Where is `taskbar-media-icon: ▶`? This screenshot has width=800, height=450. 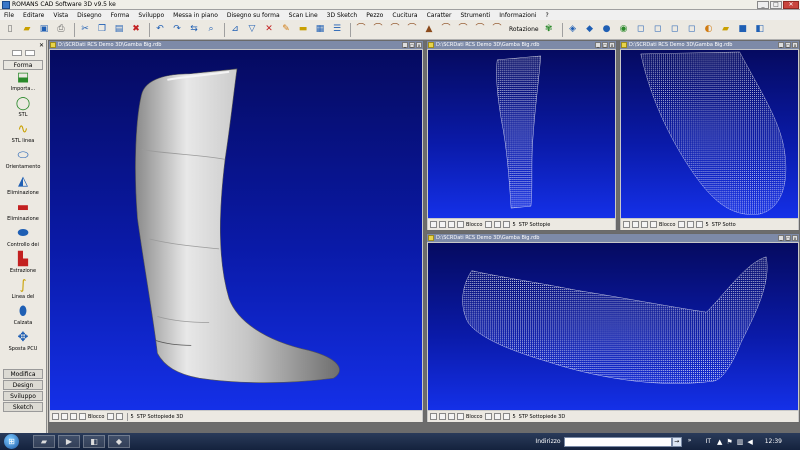
taskbar-media-icon: ▶ is located at coordinates (69, 441).